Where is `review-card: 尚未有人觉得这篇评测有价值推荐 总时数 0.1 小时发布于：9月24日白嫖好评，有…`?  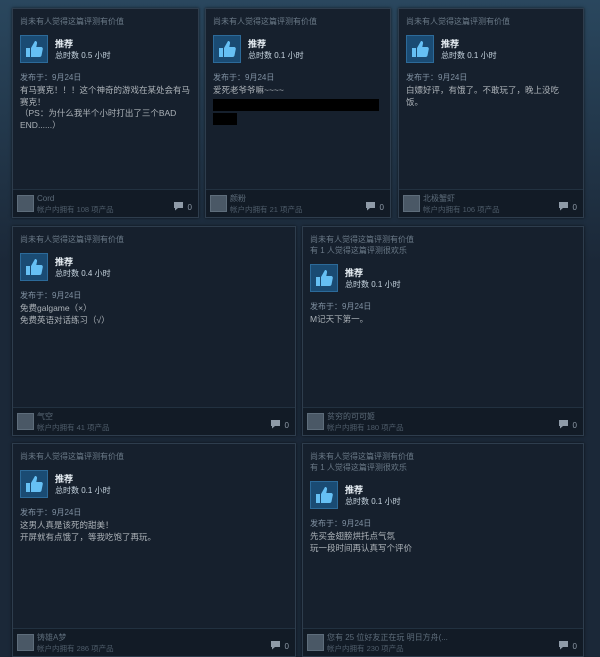
review-card: 尚未有人觉得这篇评测有价值推荐 总时数 0.1 小时发布于：9月24日白嫖好评，有… is located at coordinates (491, 113).